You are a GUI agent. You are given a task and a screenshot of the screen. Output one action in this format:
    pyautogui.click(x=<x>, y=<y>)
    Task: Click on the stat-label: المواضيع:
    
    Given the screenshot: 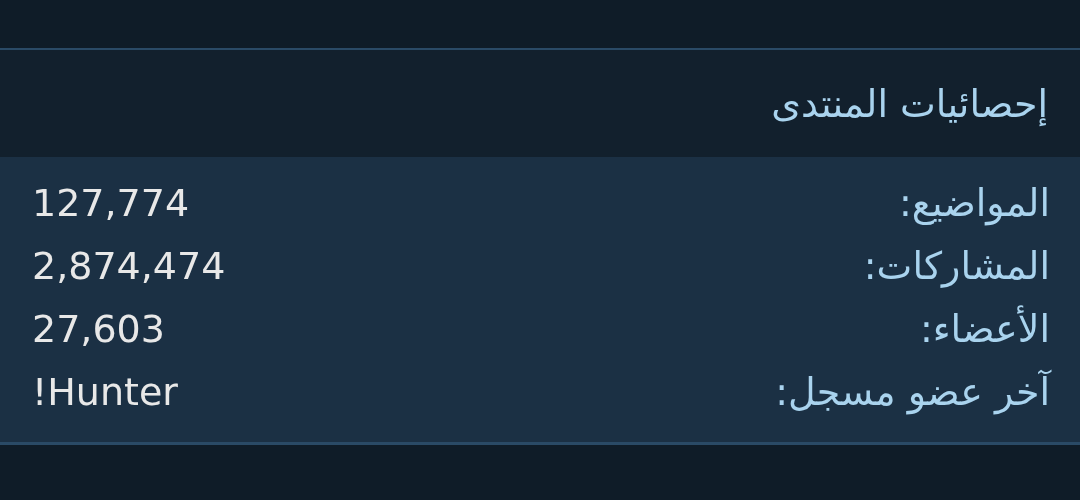 What is the action you would take?
    pyautogui.click(x=974, y=202)
    